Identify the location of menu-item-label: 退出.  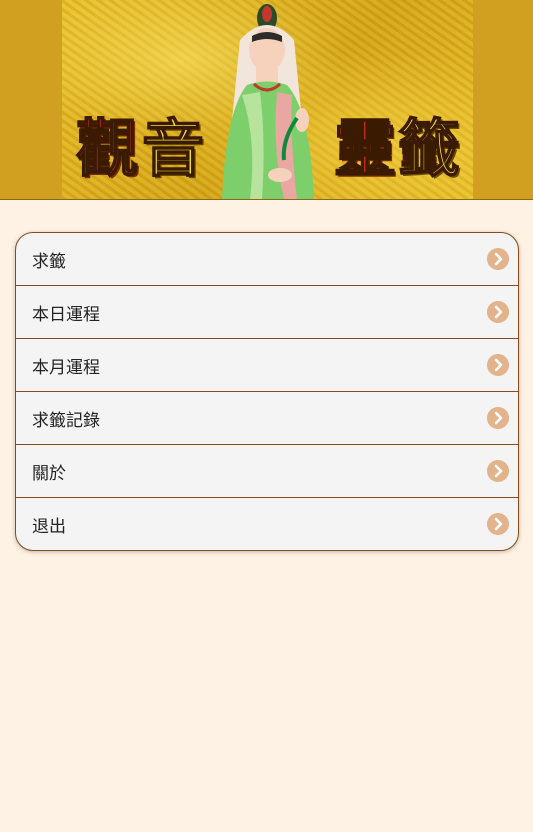
(49, 526).